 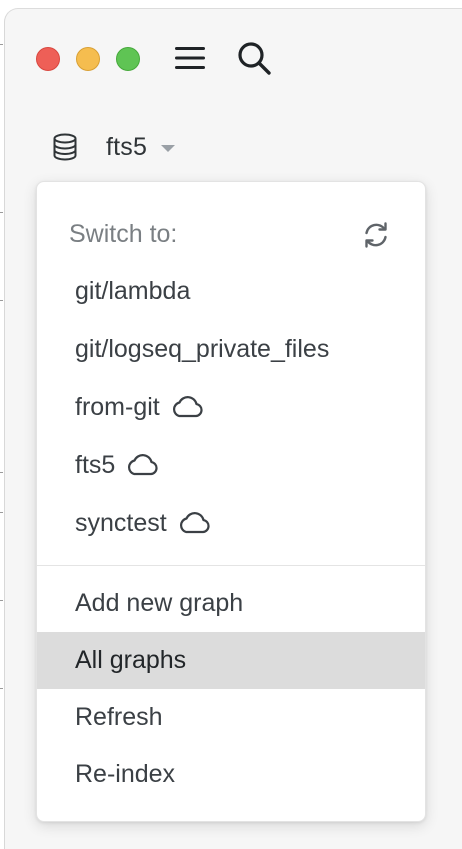 What do you see at coordinates (119, 717) in the screenshot?
I see `action-label: Refresh` at bounding box center [119, 717].